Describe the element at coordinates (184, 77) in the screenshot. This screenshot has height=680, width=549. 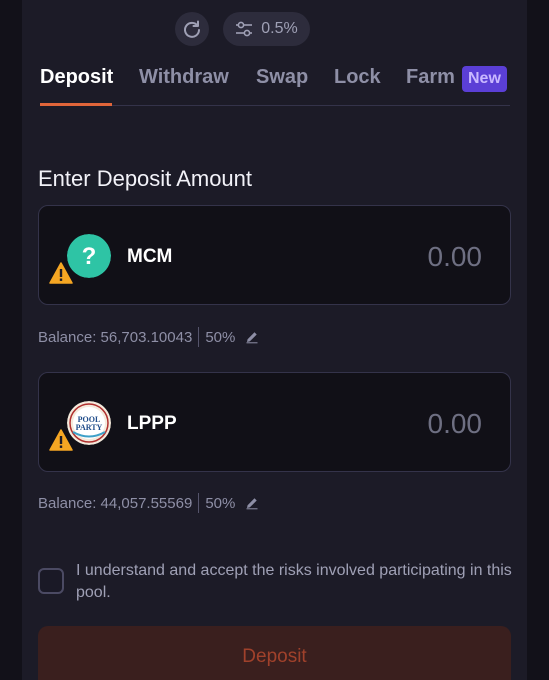
I see `tab-withdraw: Withdraw` at that location.